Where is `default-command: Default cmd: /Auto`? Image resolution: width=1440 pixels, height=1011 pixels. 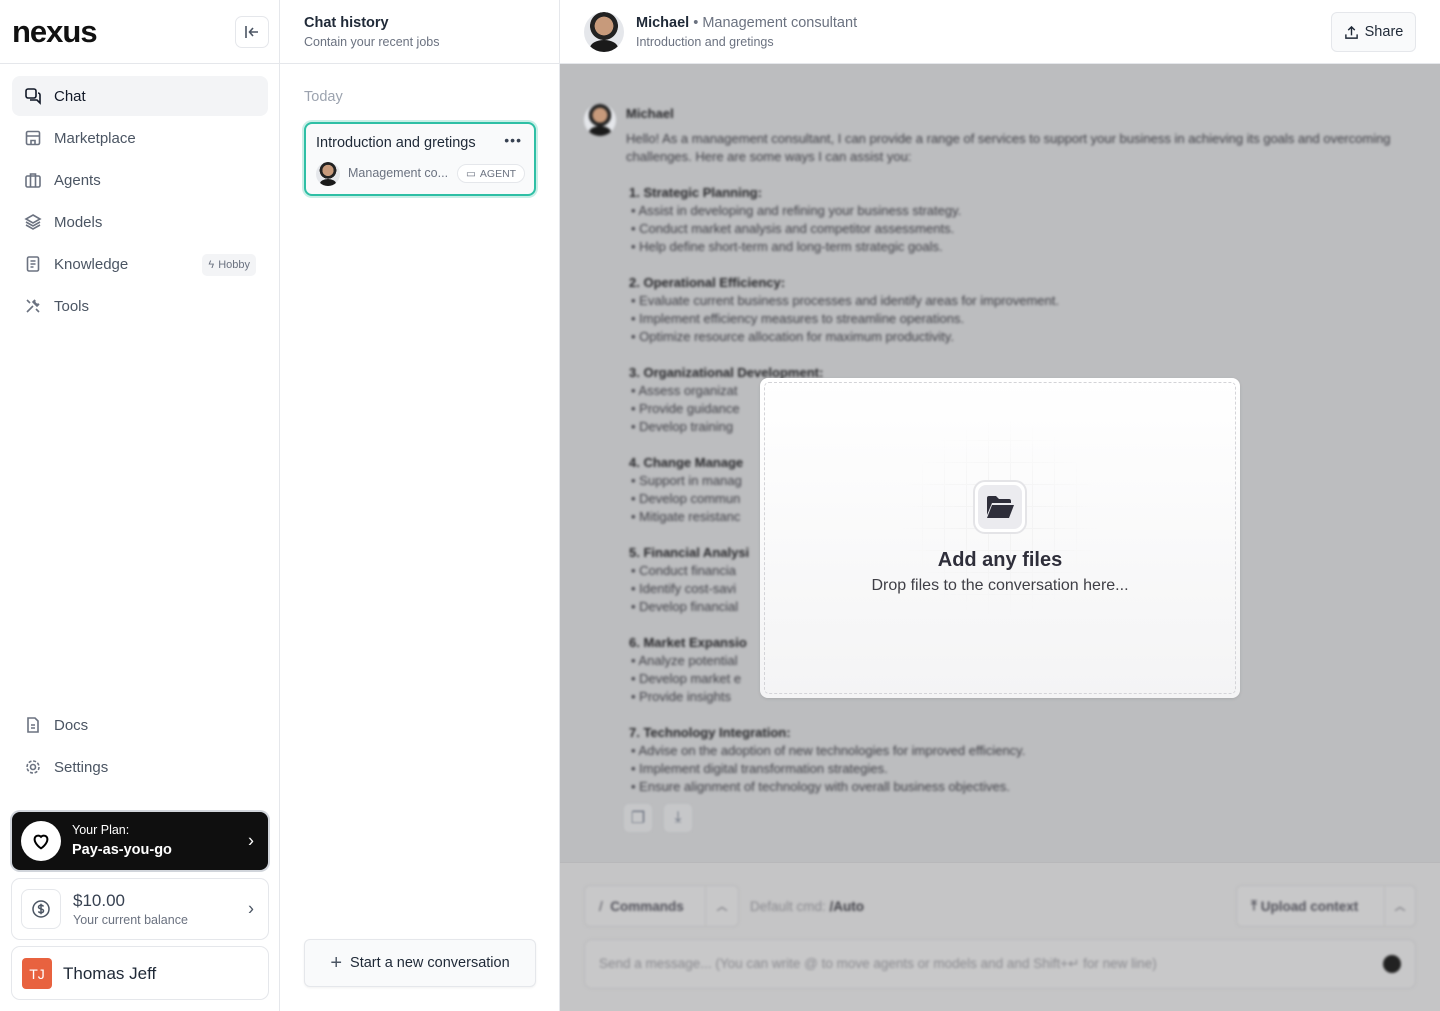 default-command: Default cmd: /Auto is located at coordinates (807, 906).